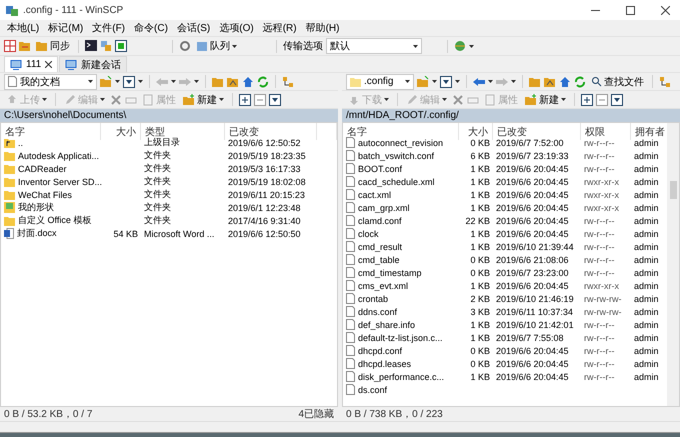  What do you see at coordinates (532, 260) in the screenshot?
I see `table-cell-text: 2019/6/6 21:08:06` at bounding box center [532, 260].